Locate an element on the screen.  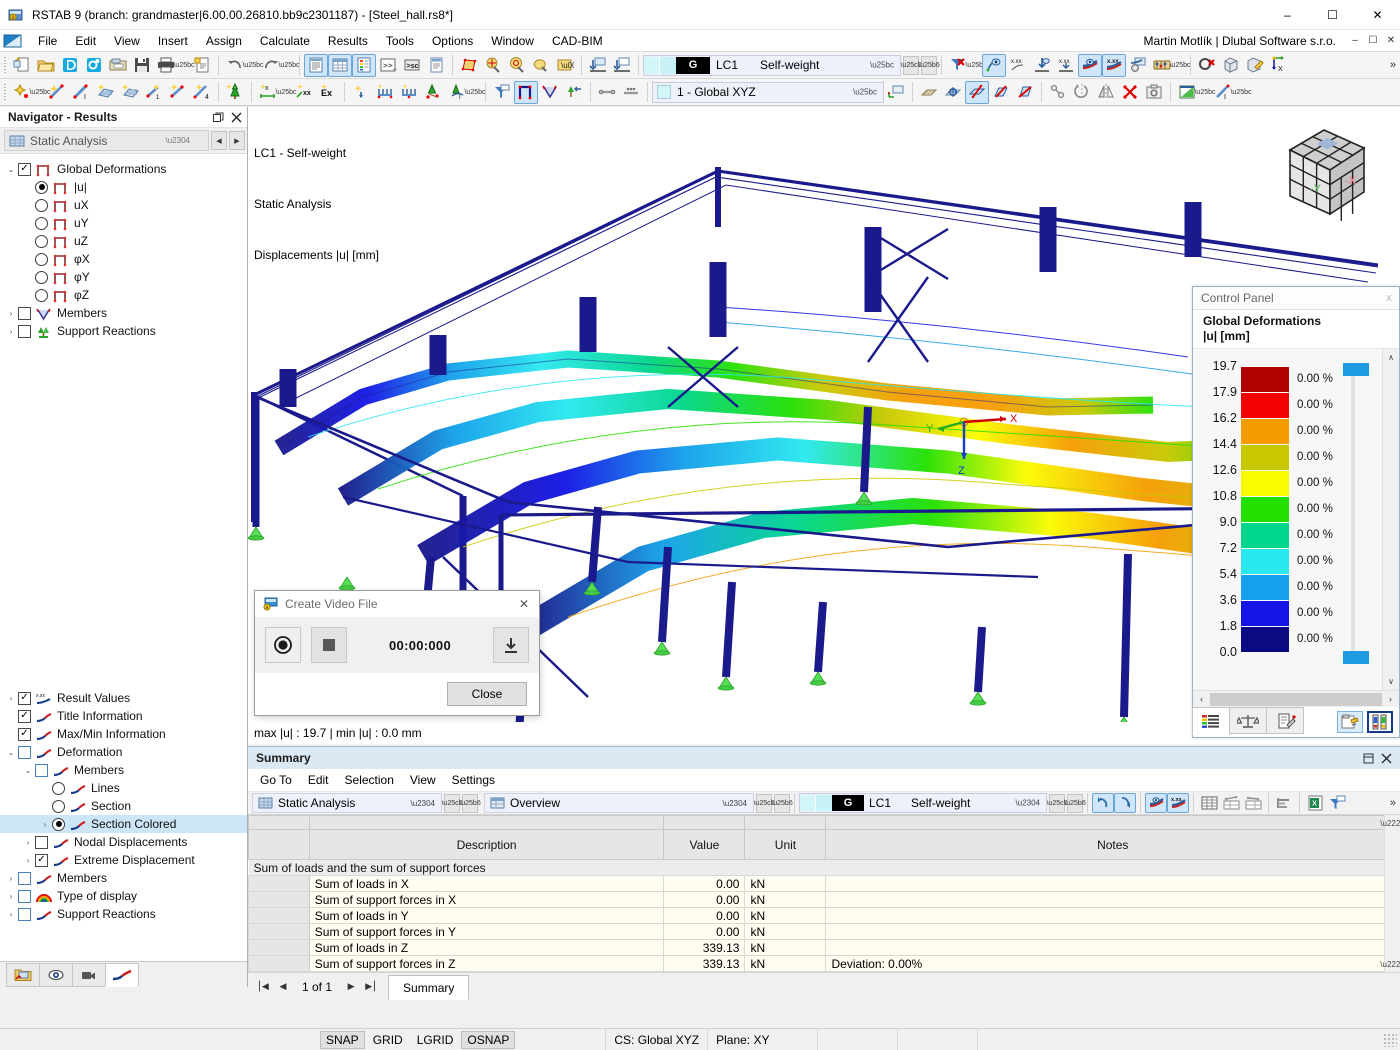
calculate-icon is located at coordinates (1162, 65).